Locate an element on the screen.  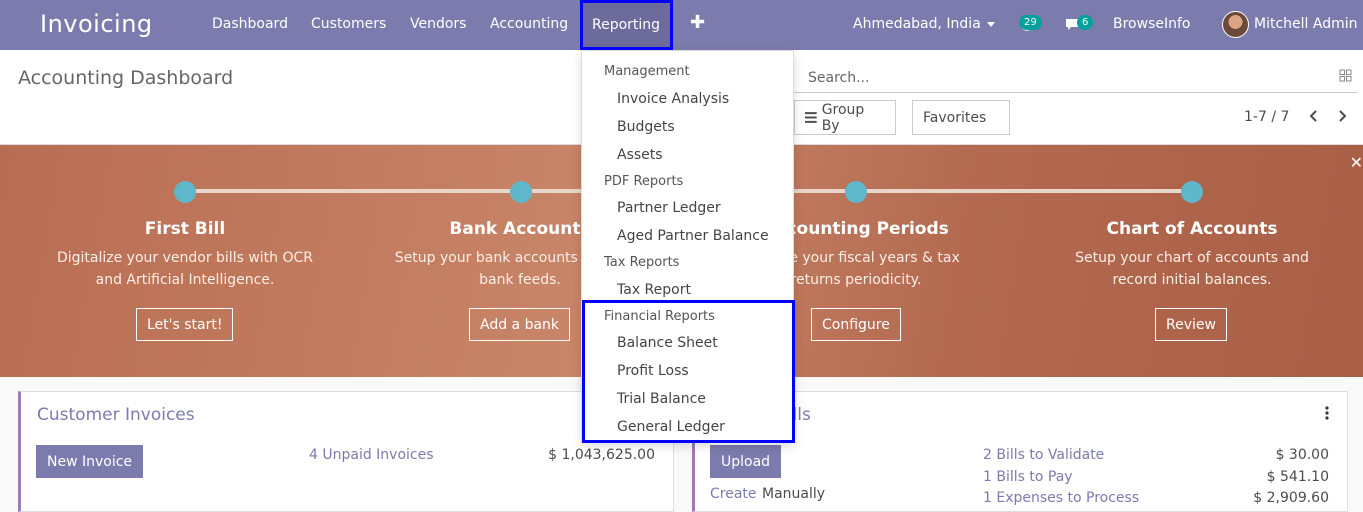
user-menu: Mitchell Admin is located at coordinates (1306, 24).